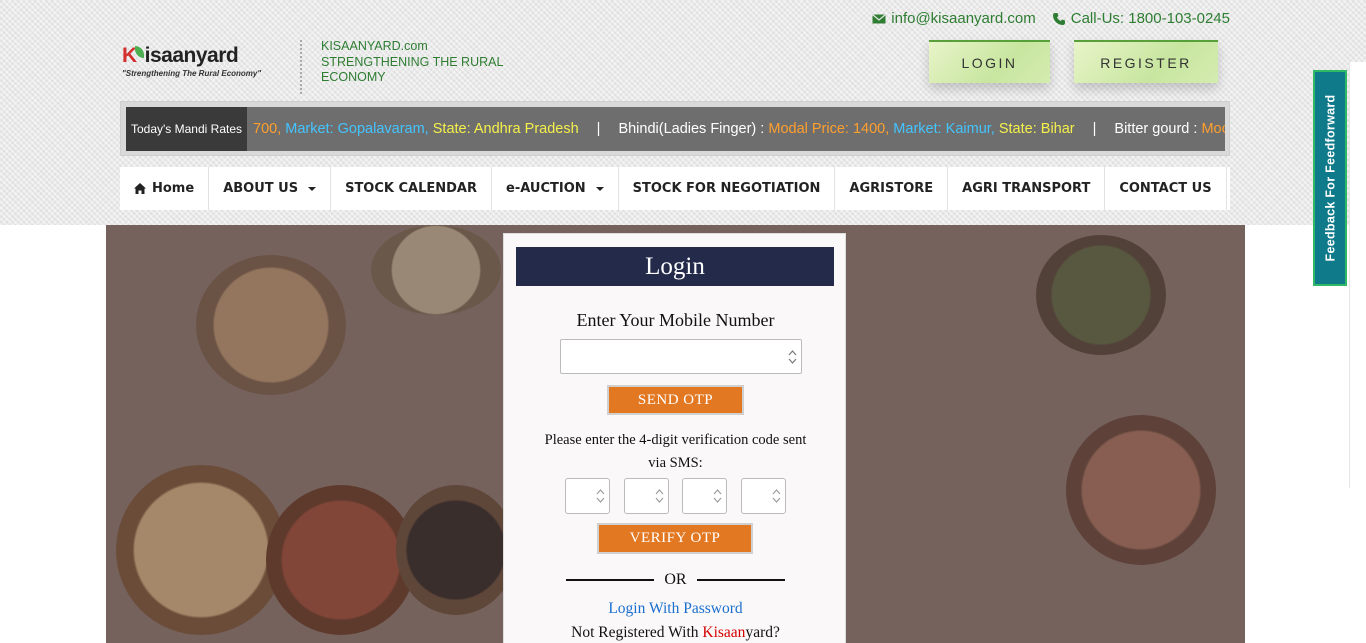 The height and width of the screenshot is (643, 1366). Describe the element at coordinates (1036, 129) in the screenshot. I see `ticker-state: State: Bihar` at that location.